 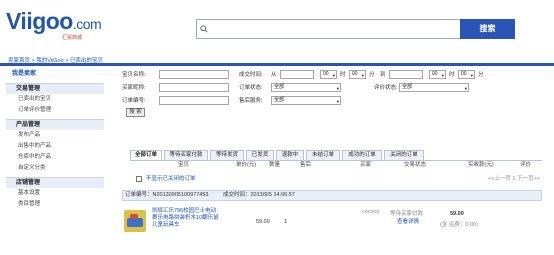 What do you see at coordinates (55, 157) in the screenshot?
I see `sidebar-item-warehouse: 仓库中的产品` at bounding box center [55, 157].